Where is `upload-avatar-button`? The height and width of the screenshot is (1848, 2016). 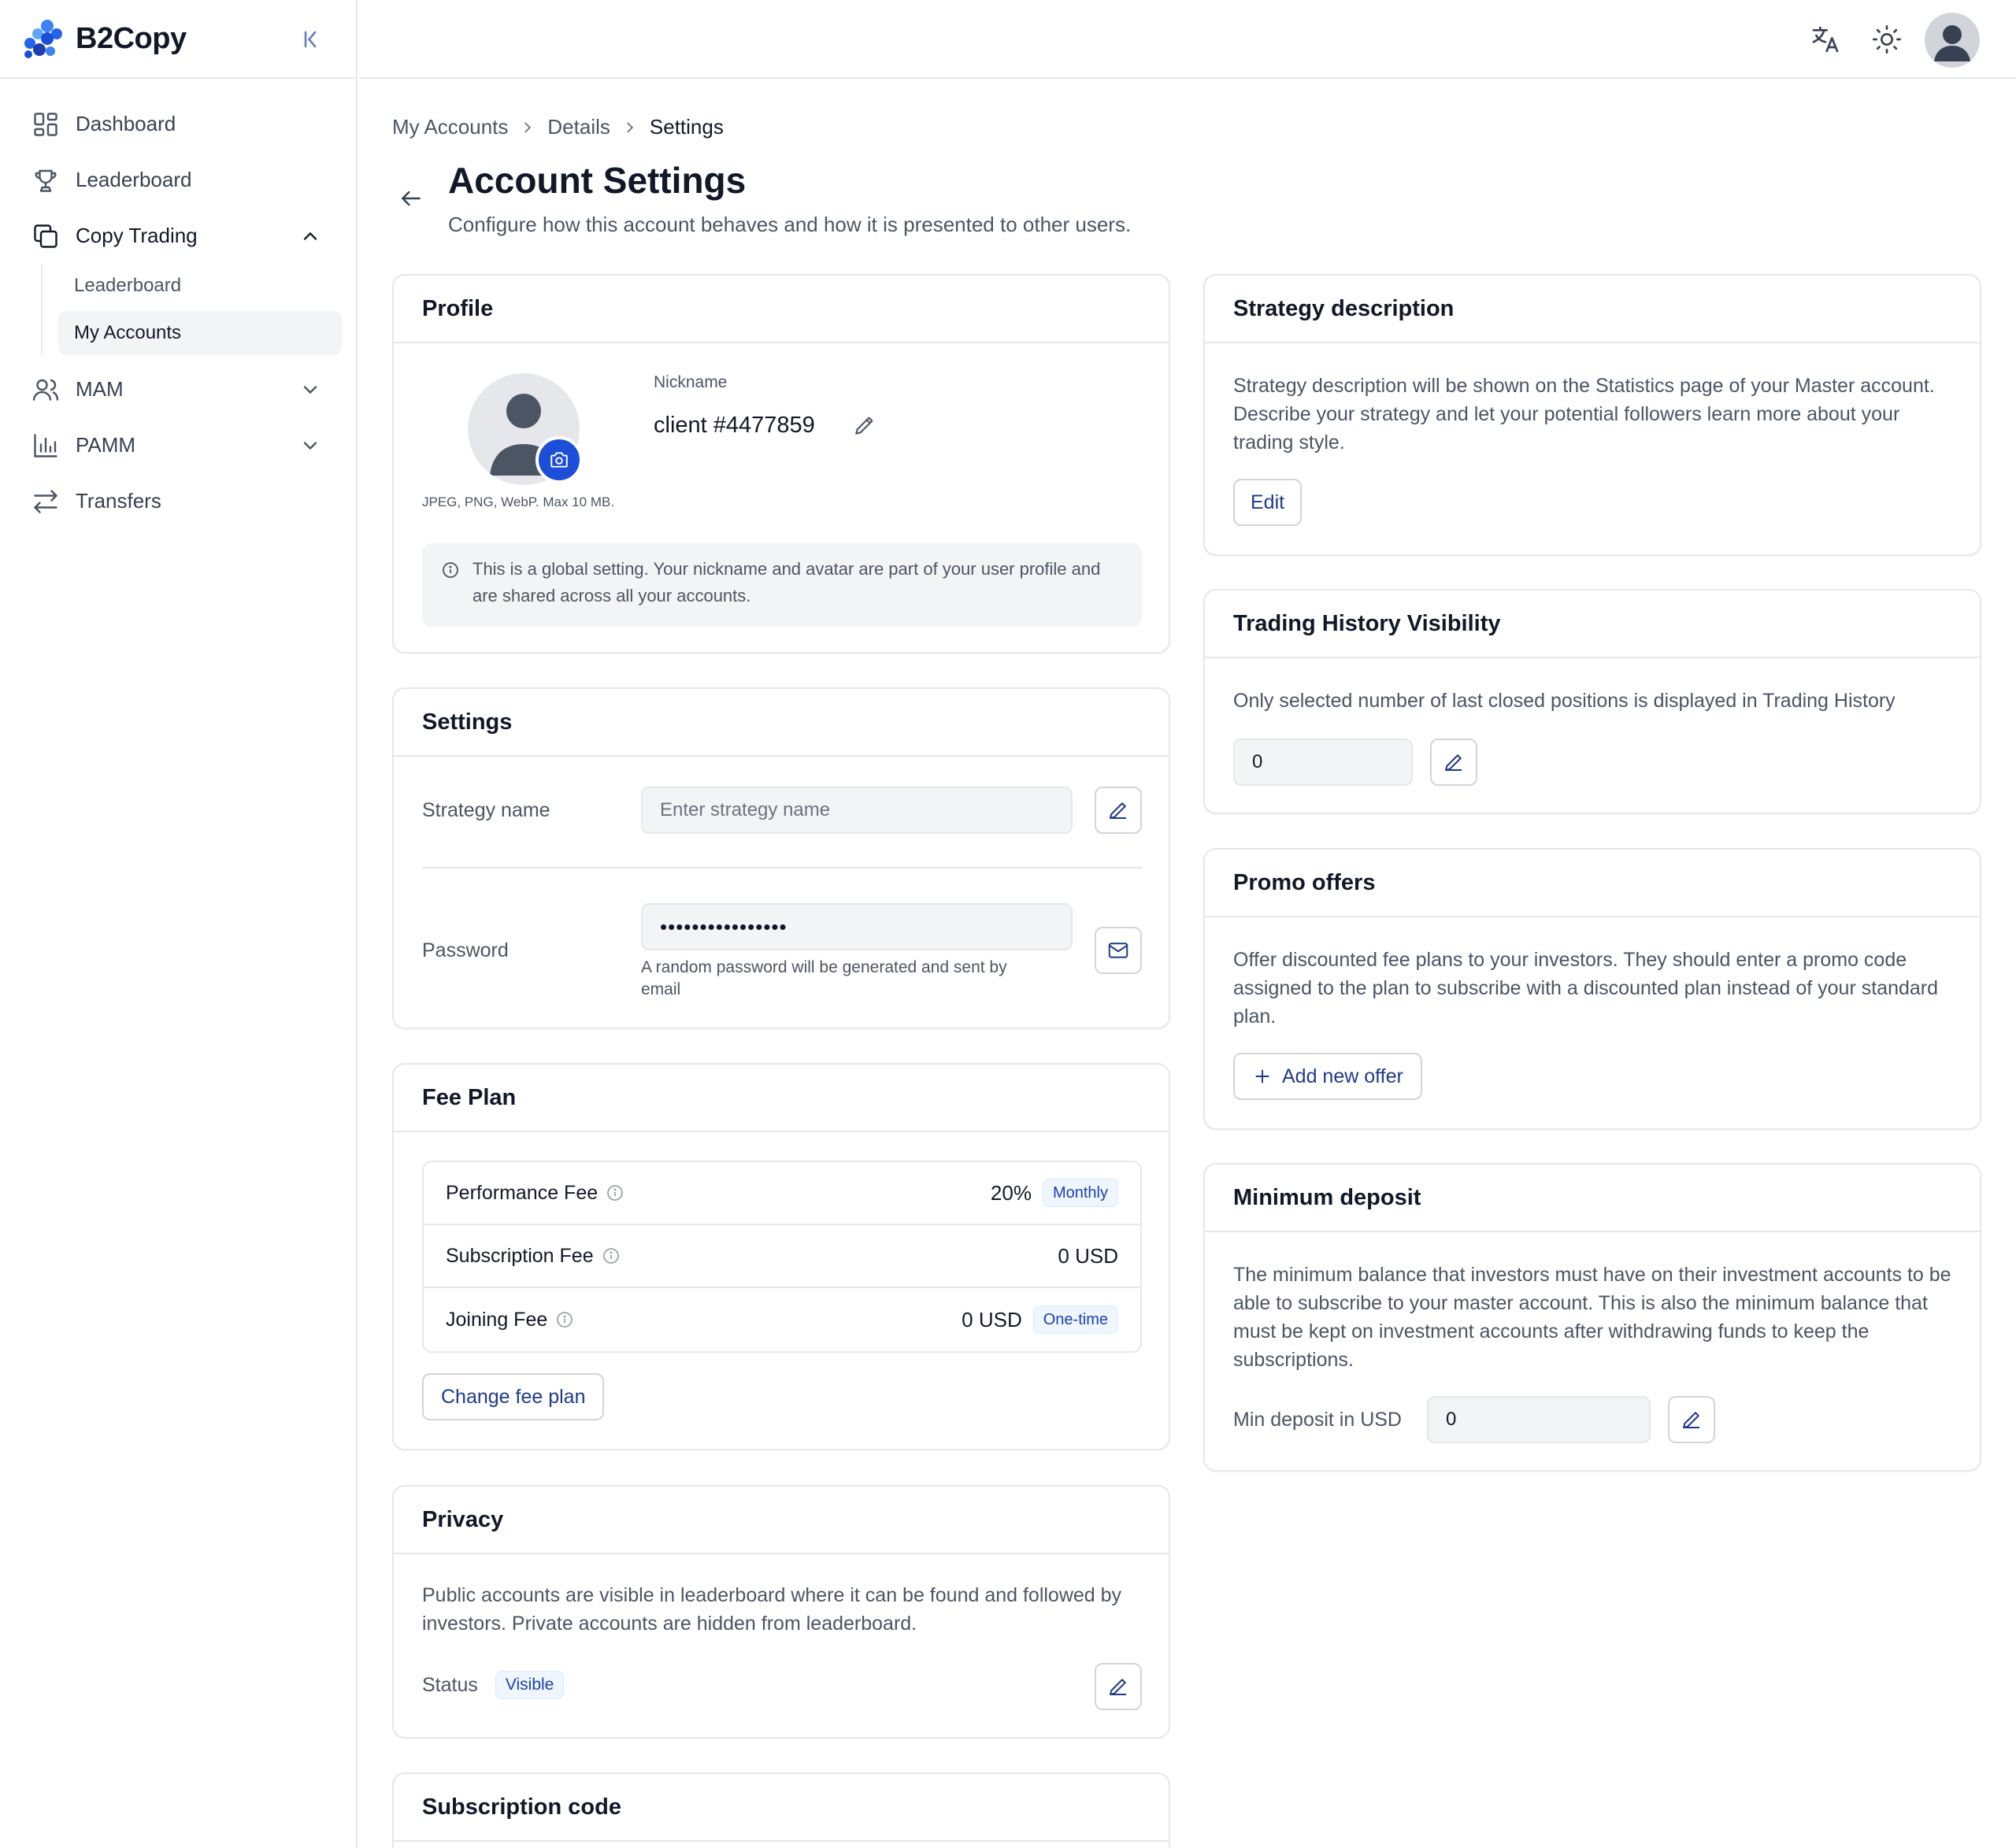 upload-avatar-button is located at coordinates (559, 459).